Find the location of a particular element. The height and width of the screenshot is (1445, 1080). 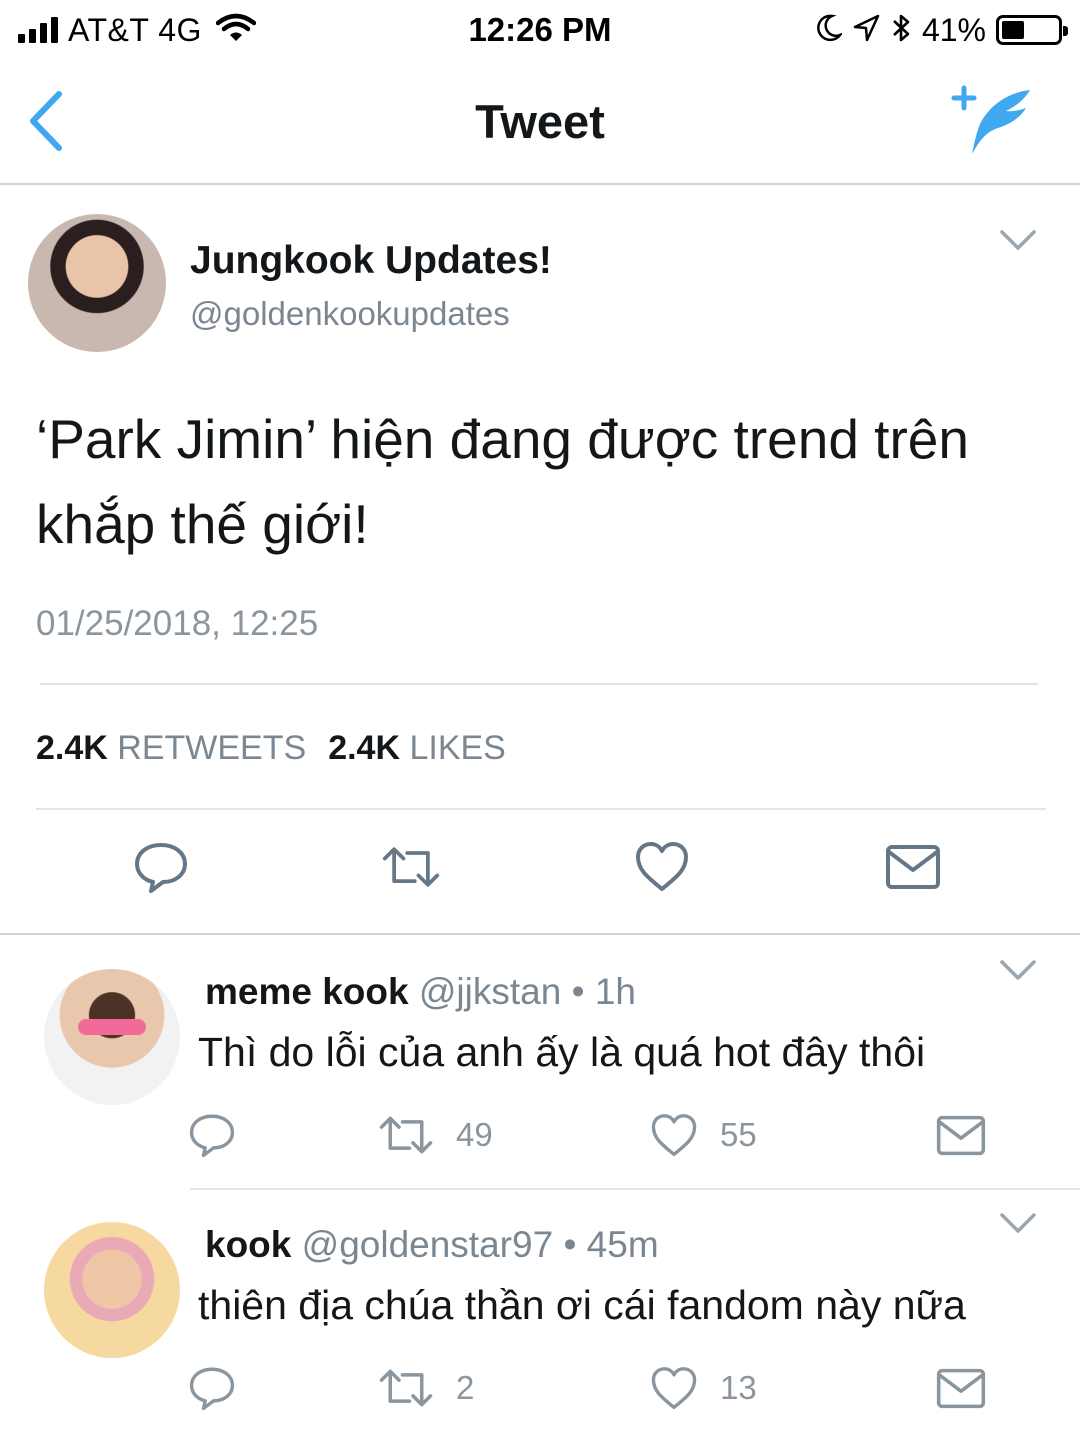

compose-tweet-button is located at coordinates (995, 122).